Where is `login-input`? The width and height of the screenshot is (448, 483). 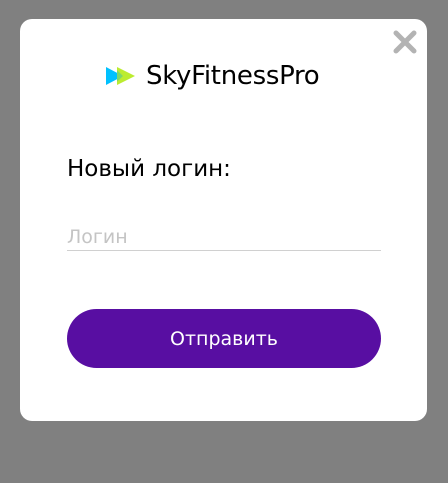
login-input is located at coordinates (224, 237).